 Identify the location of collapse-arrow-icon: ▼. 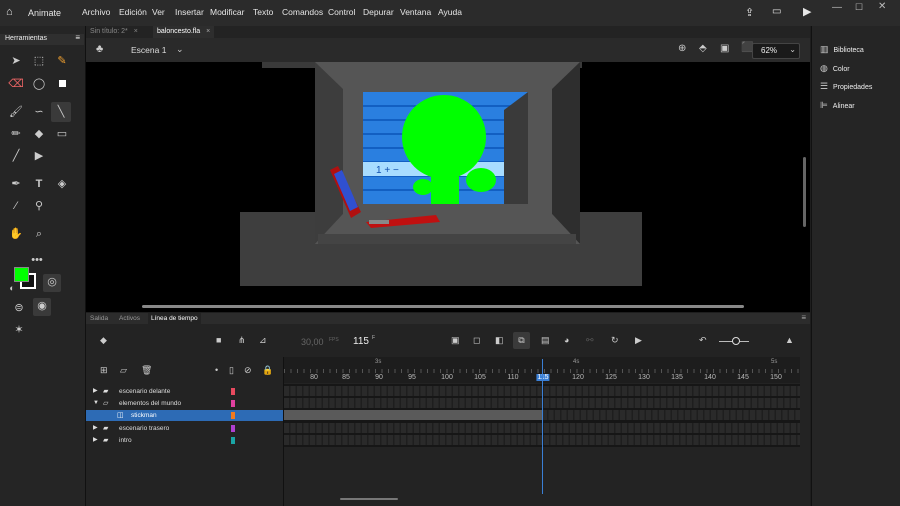
(96, 403).